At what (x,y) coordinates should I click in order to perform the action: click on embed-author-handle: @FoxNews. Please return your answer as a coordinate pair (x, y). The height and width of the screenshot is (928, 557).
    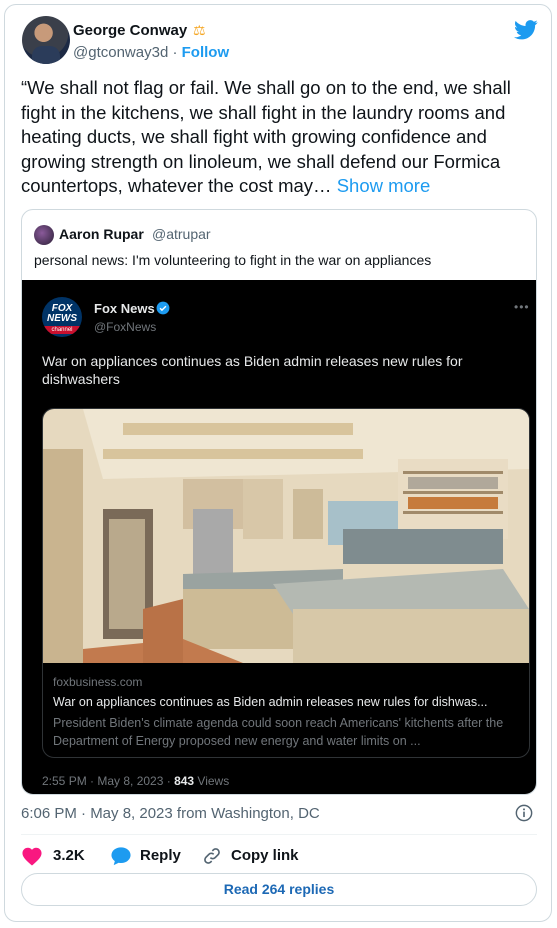
    Looking at the image, I should click on (125, 327).